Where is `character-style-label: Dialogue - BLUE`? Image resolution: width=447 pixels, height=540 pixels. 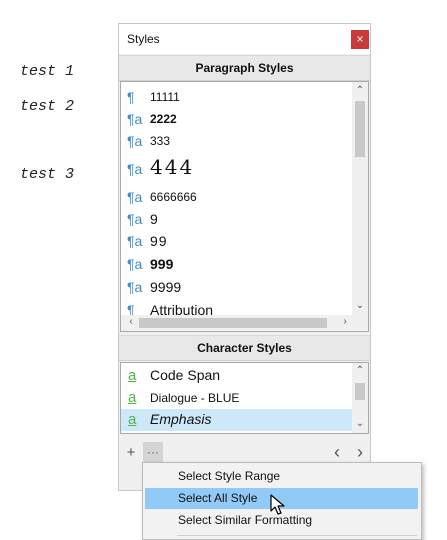 character-style-label: Dialogue - BLUE is located at coordinates (195, 398).